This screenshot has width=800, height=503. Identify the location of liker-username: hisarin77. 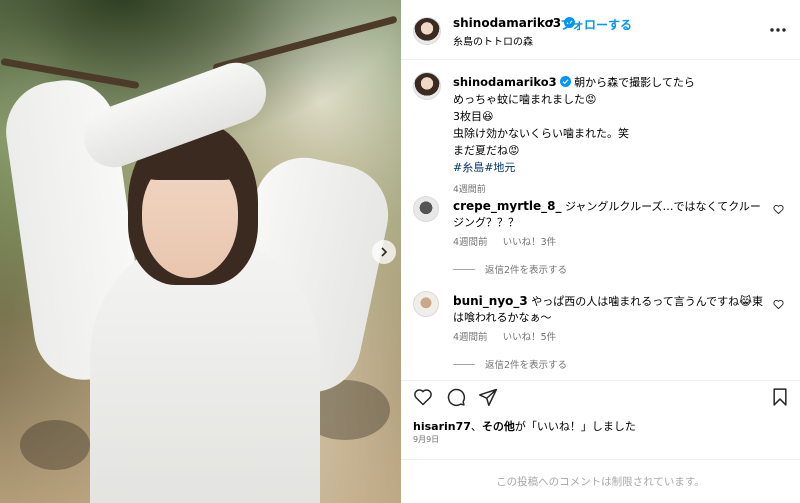
(442, 426).